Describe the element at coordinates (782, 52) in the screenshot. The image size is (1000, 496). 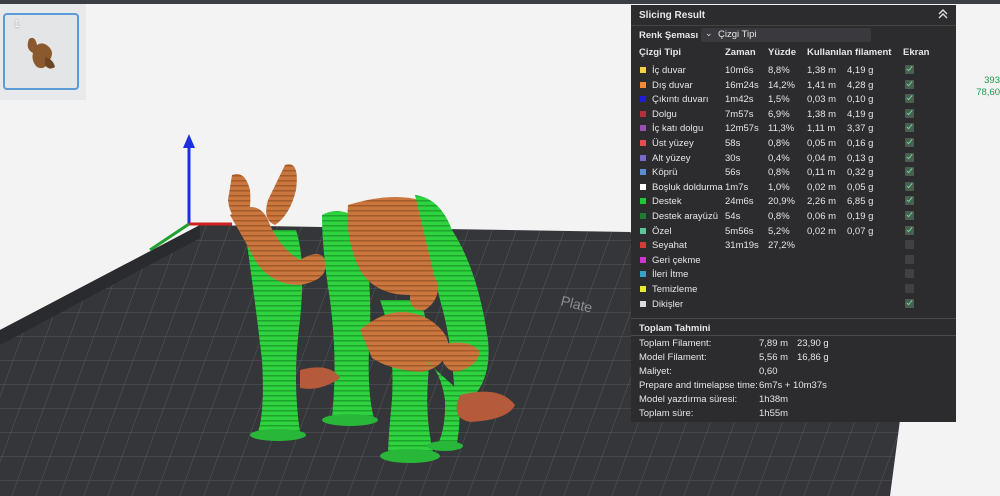
I see `header-percent: Yüzde` at that location.